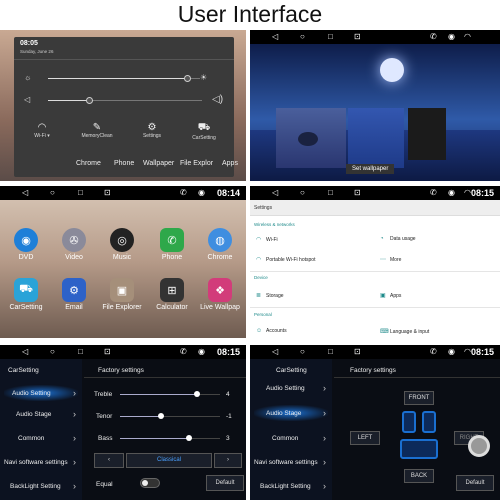 The width and height of the screenshot is (500, 500). Describe the element at coordinates (170, 394) in the screenshot. I see `treble-slider` at that location.